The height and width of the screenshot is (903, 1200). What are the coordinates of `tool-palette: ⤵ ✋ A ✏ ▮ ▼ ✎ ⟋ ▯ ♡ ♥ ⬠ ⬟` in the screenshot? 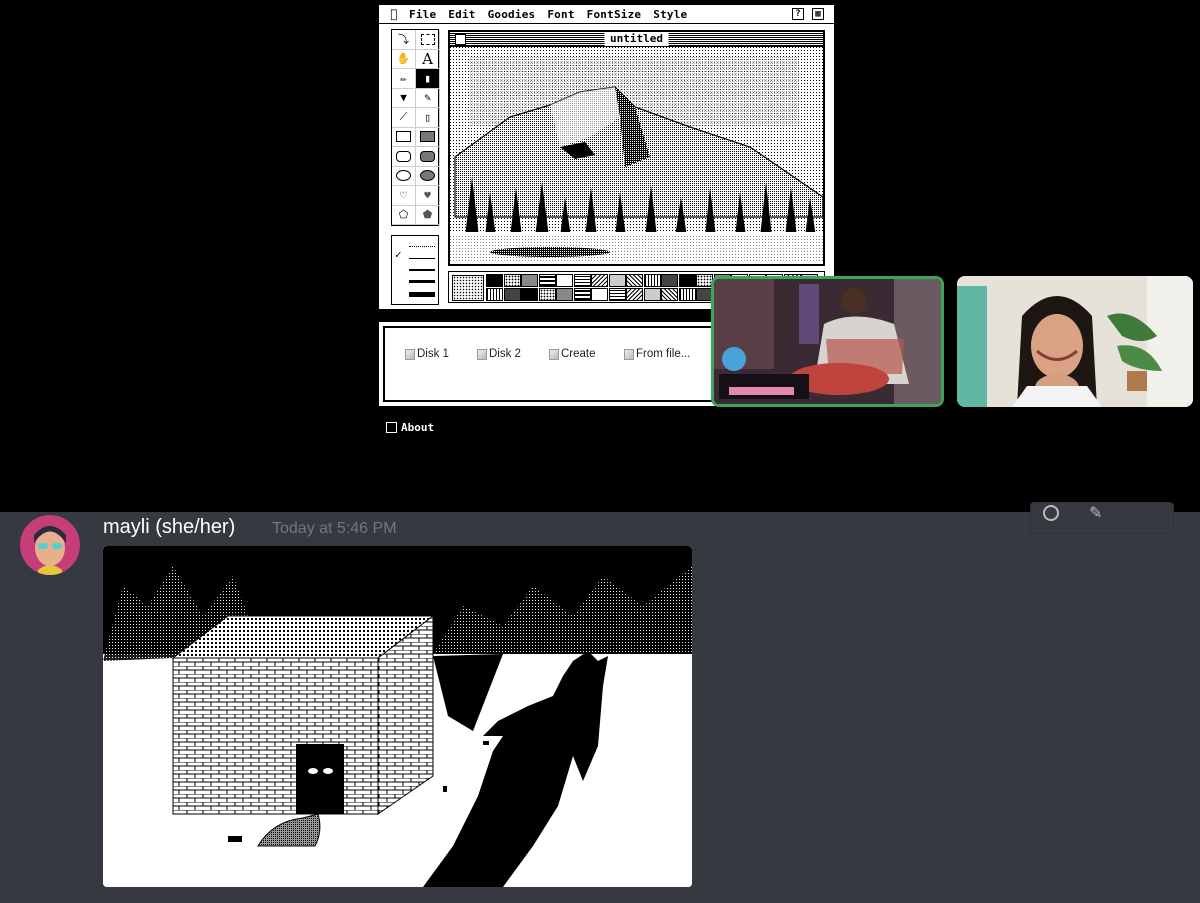 It's located at (415, 127).